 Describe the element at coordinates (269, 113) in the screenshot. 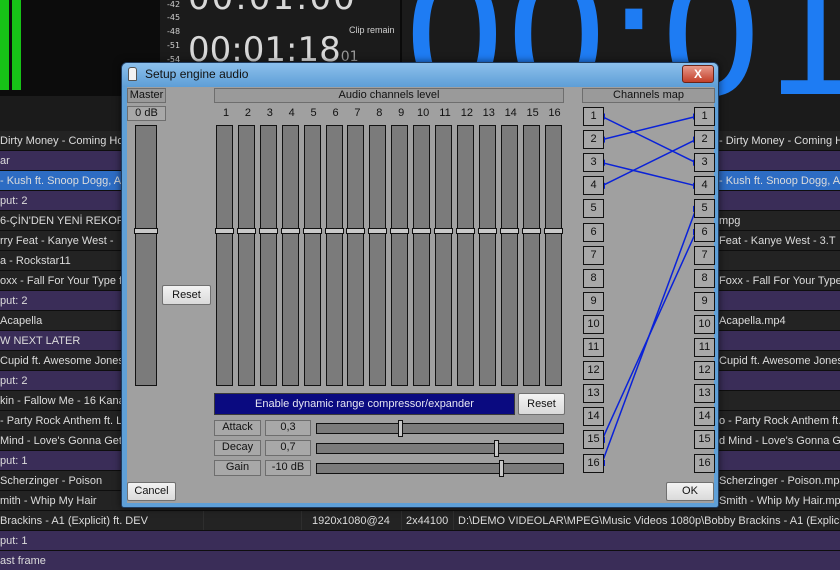

I see `channel-number: 3` at that location.